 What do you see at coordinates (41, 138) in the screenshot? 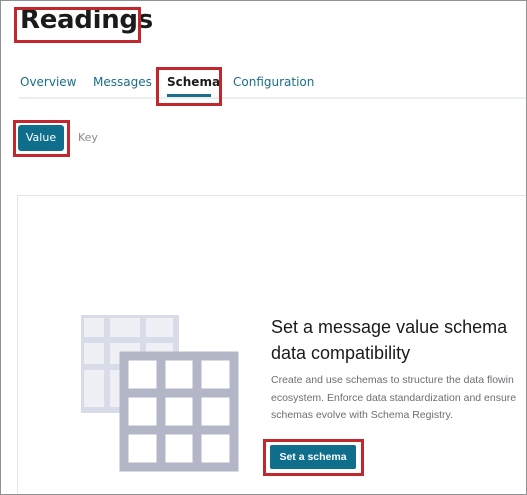
I see `highlight-box-value` at bounding box center [41, 138].